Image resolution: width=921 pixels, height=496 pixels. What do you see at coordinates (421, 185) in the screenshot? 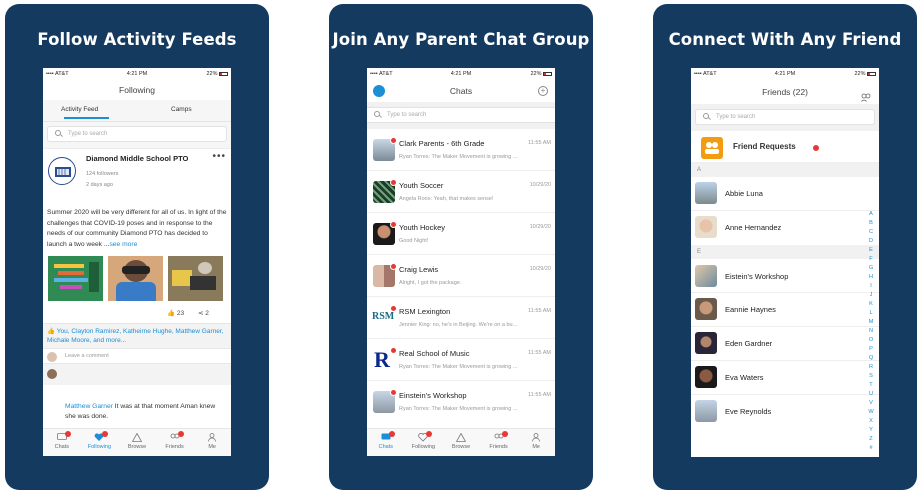
I see `chat-name: Youth Soccer` at bounding box center [421, 185].